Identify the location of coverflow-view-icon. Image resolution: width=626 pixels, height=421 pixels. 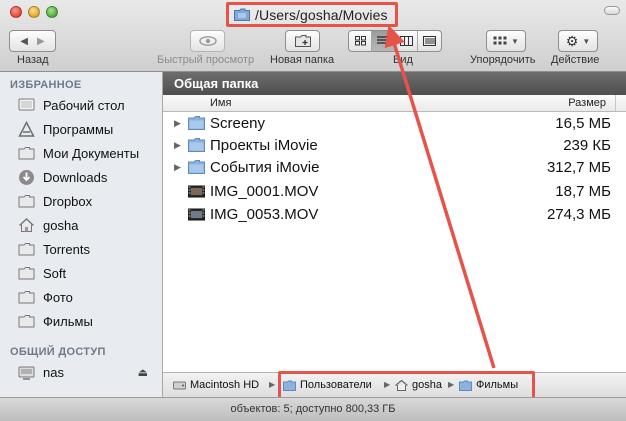
(429, 41).